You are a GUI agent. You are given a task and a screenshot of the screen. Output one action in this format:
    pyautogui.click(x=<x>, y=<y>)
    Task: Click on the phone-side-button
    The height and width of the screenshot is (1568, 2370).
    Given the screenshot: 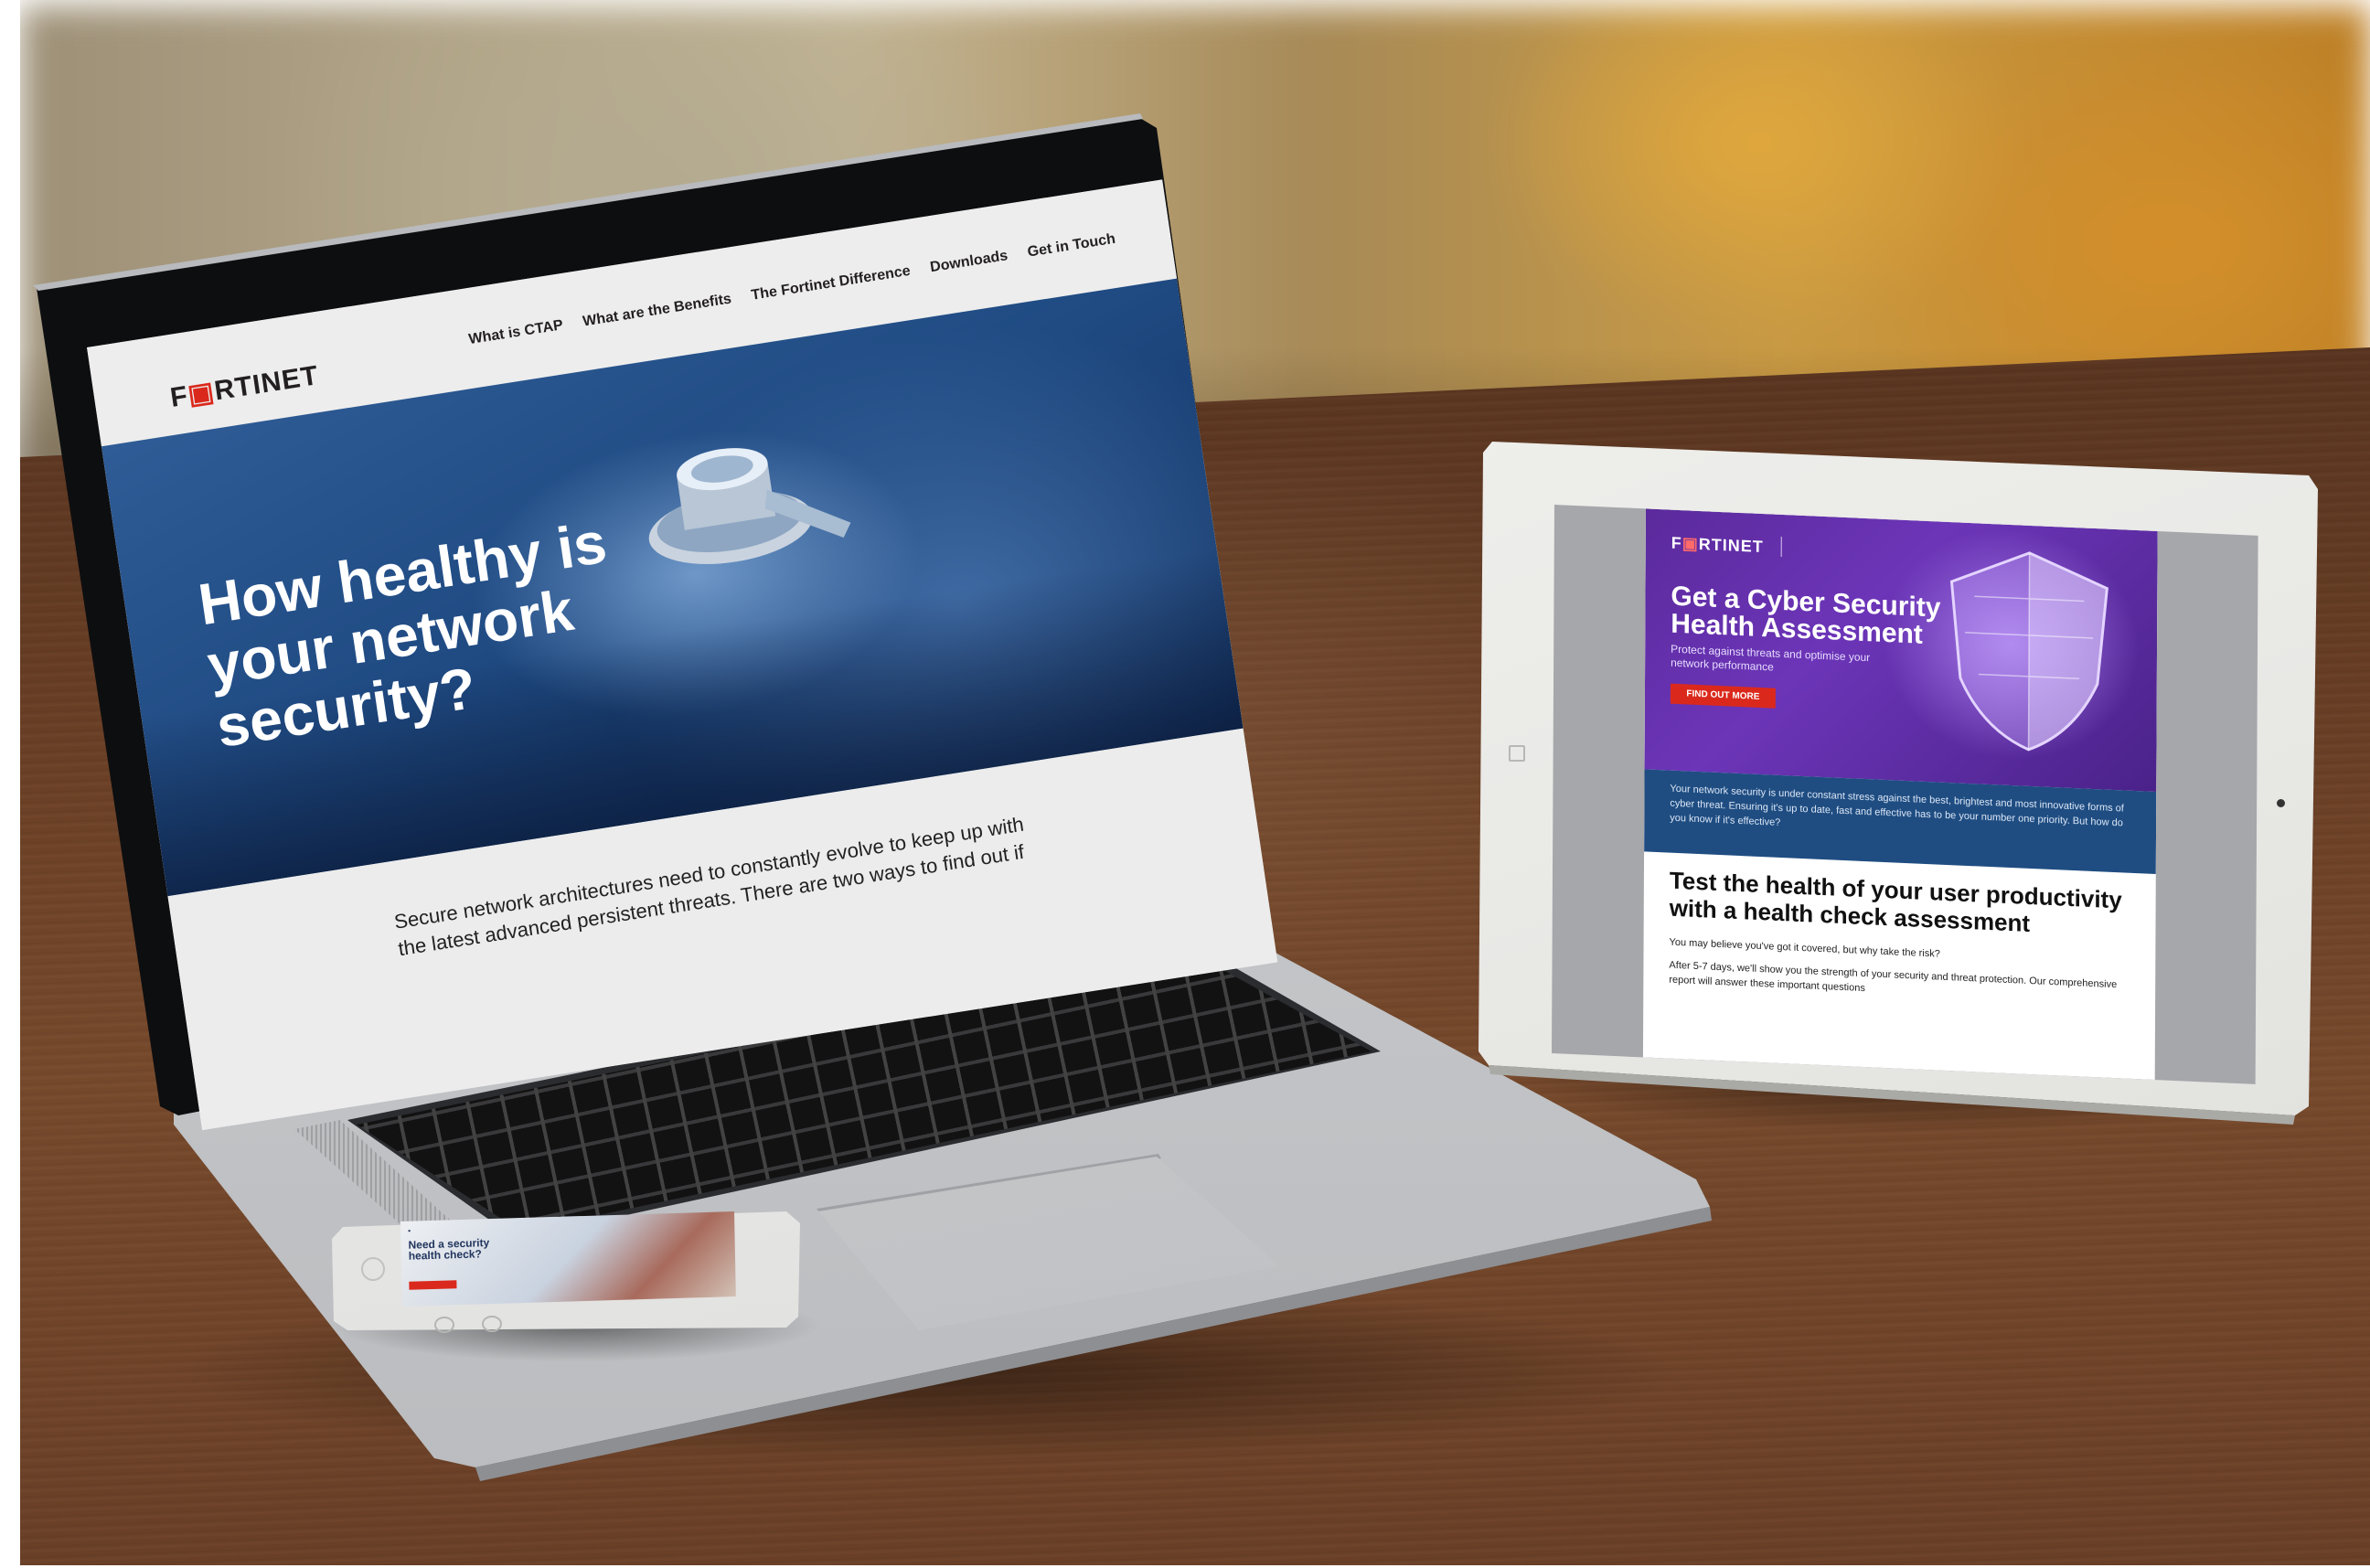 What is the action you would take?
    pyautogui.click(x=444, y=1325)
    